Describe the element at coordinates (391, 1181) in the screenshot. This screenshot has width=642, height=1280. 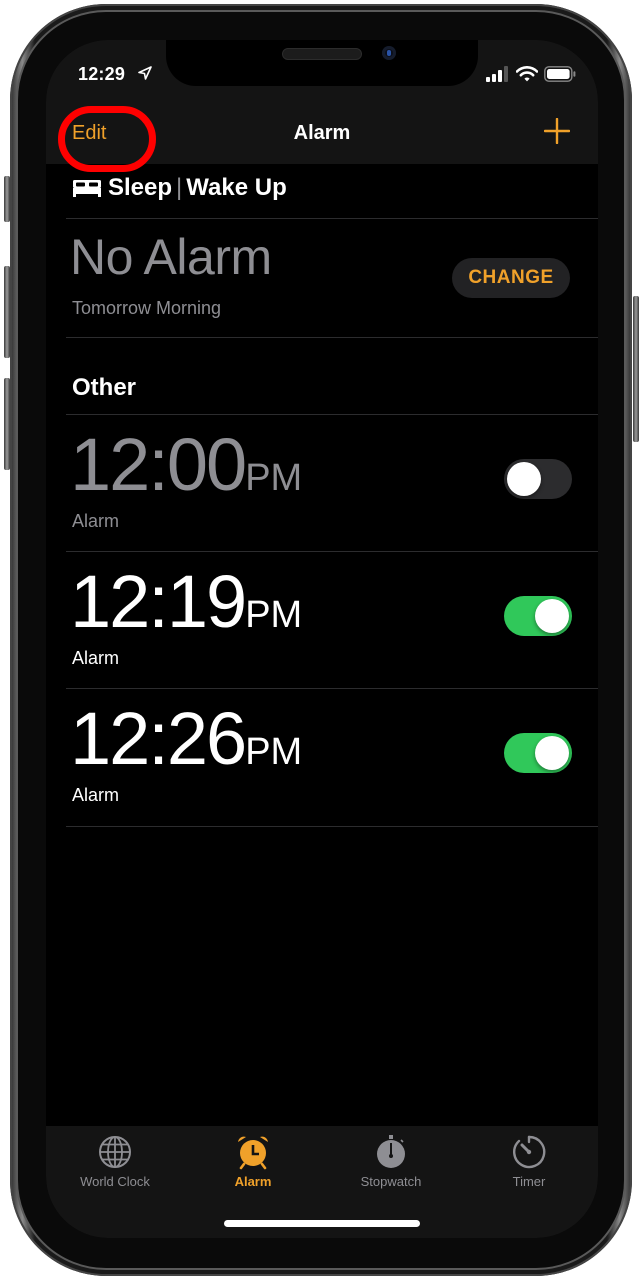
I see `tab-label: Stopwatch` at that location.